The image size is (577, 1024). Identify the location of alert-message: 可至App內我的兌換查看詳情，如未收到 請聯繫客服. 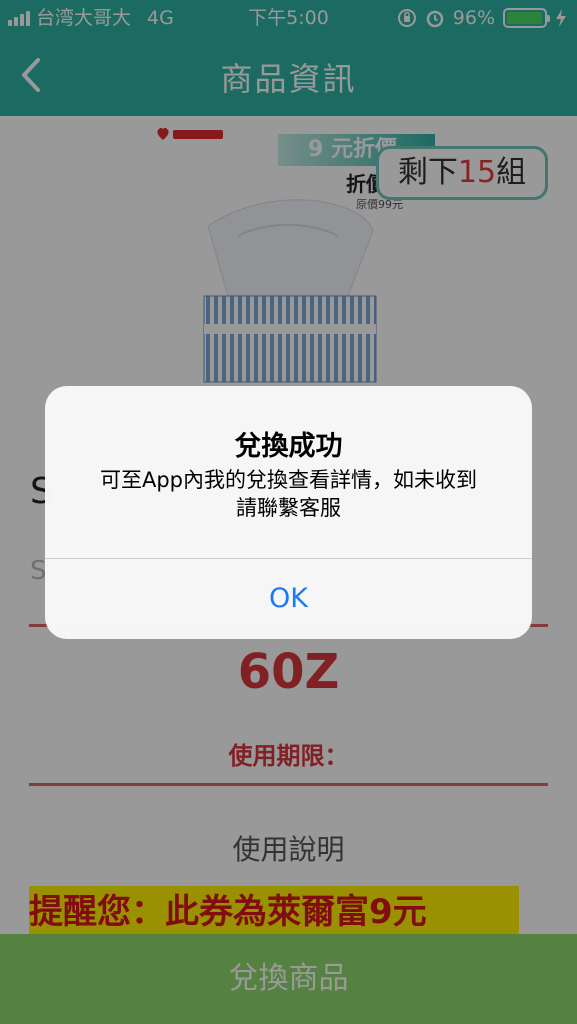
(288, 494).